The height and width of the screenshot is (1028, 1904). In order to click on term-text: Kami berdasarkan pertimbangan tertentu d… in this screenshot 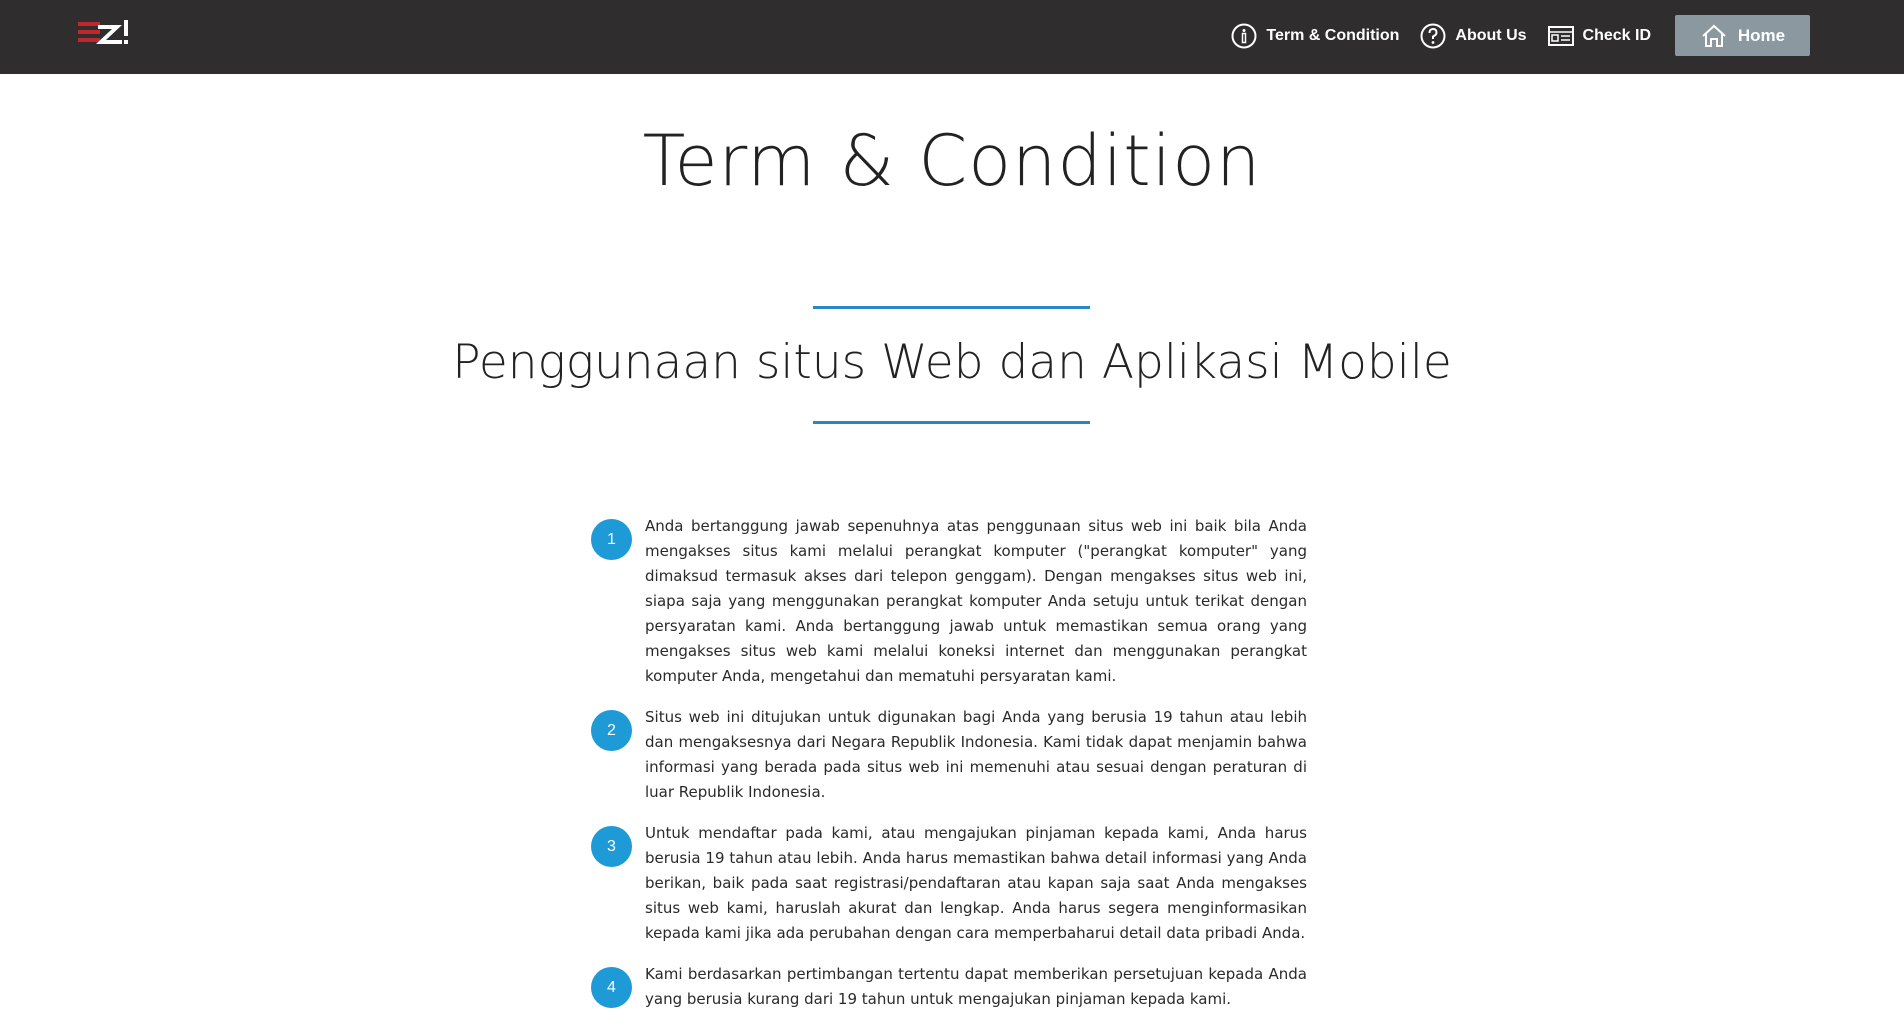, I will do `click(976, 986)`.